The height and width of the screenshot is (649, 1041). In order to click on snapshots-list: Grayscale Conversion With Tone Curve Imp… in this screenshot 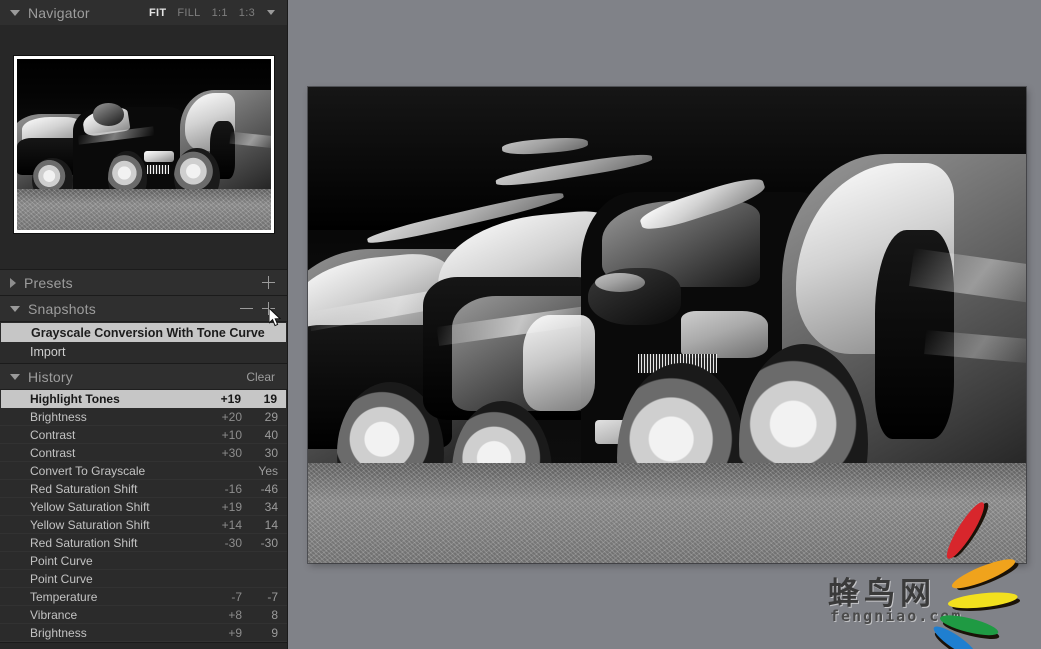, I will do `click(143, 342)`.